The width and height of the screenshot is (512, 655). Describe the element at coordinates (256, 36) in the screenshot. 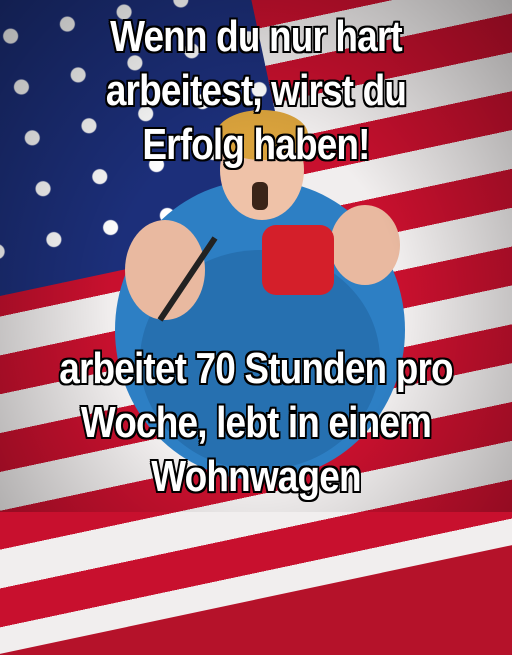

I see `top-caption-line: Wenn du nur hart` at that location.